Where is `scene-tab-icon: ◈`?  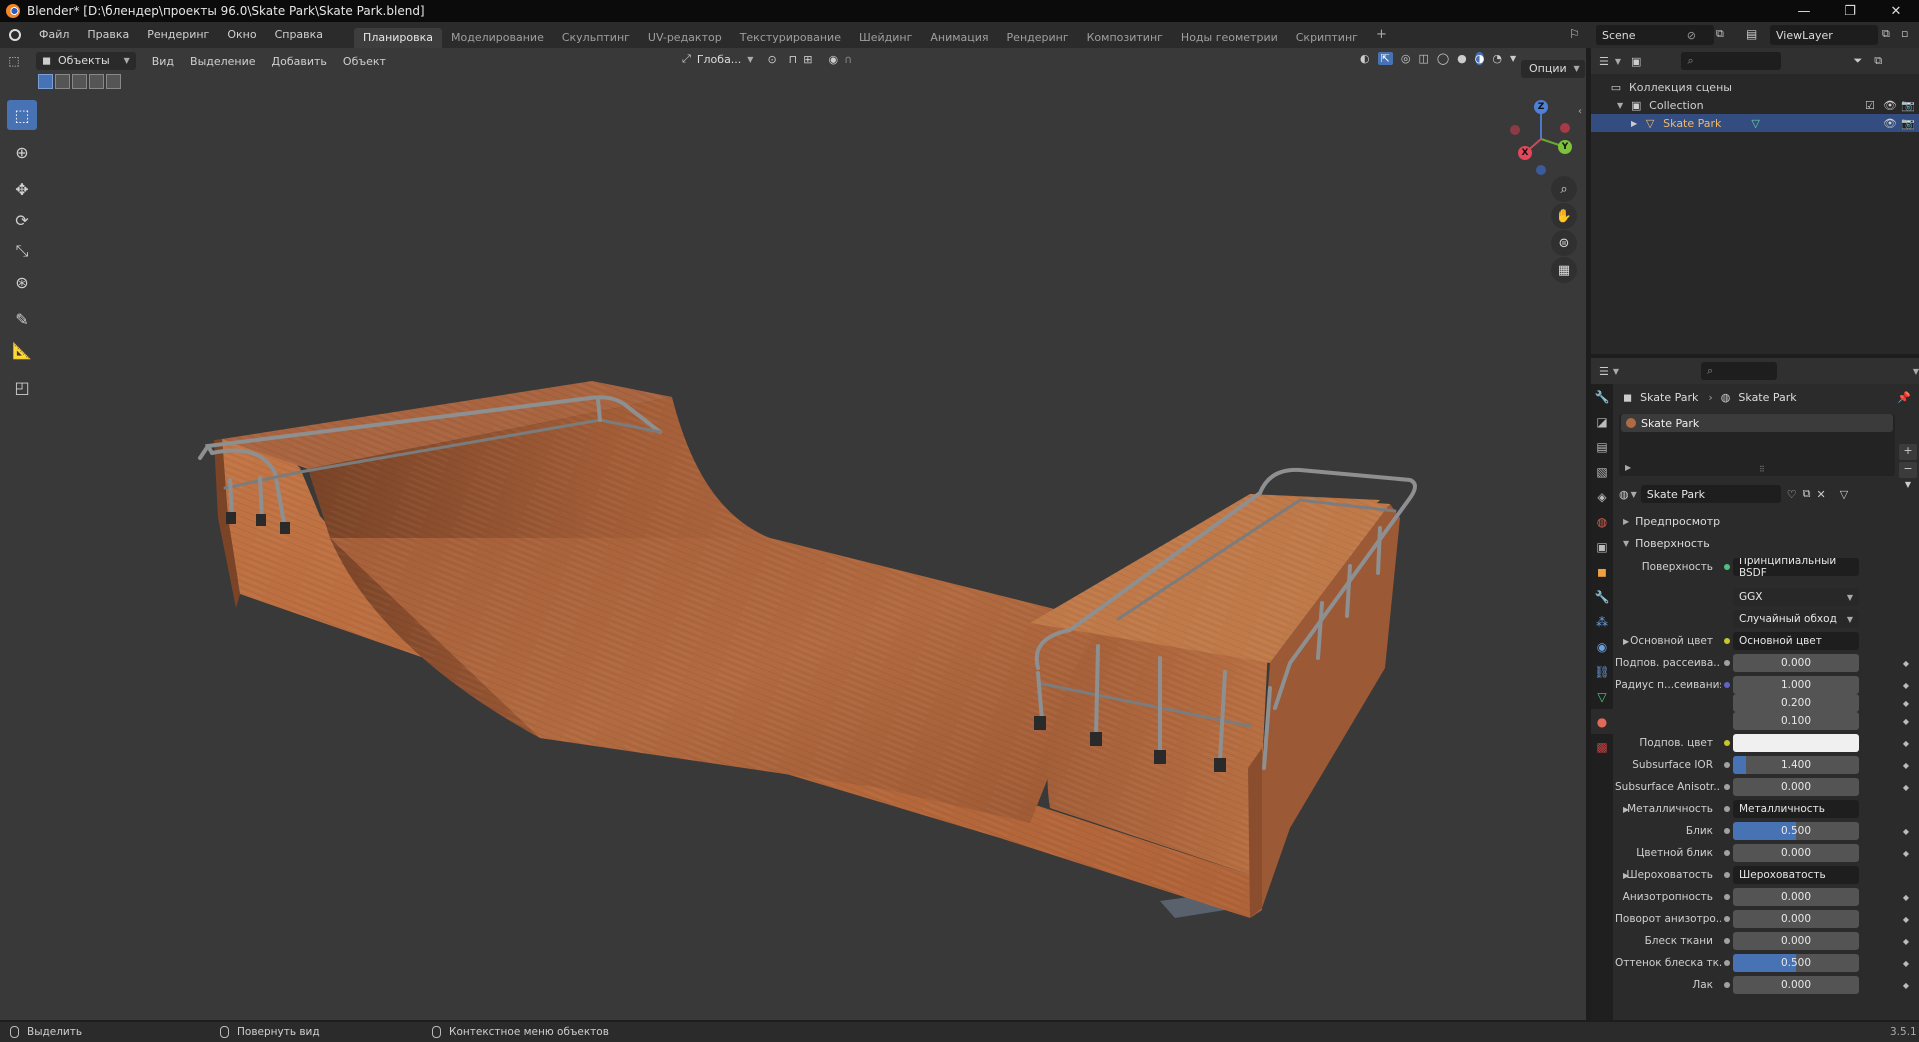
scene-tab-icon: ◈ is located at coordinates (1602, 496).